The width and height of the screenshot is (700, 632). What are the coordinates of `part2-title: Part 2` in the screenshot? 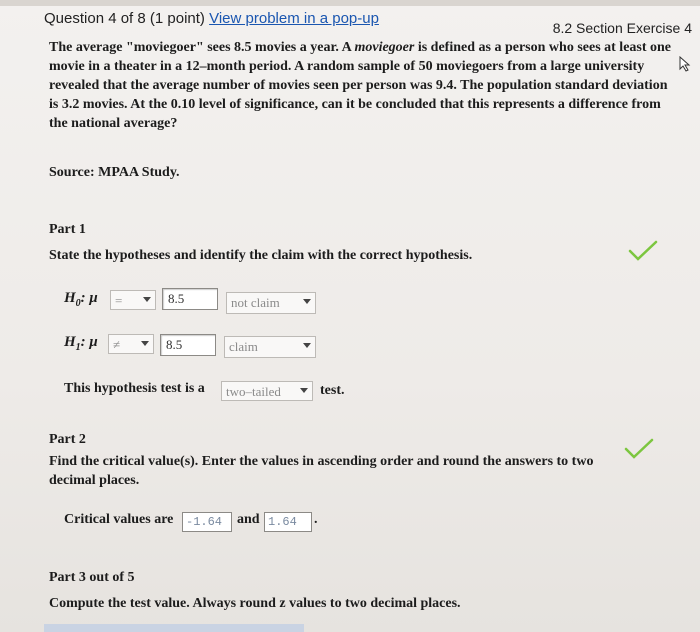 It's located at (67, 439).